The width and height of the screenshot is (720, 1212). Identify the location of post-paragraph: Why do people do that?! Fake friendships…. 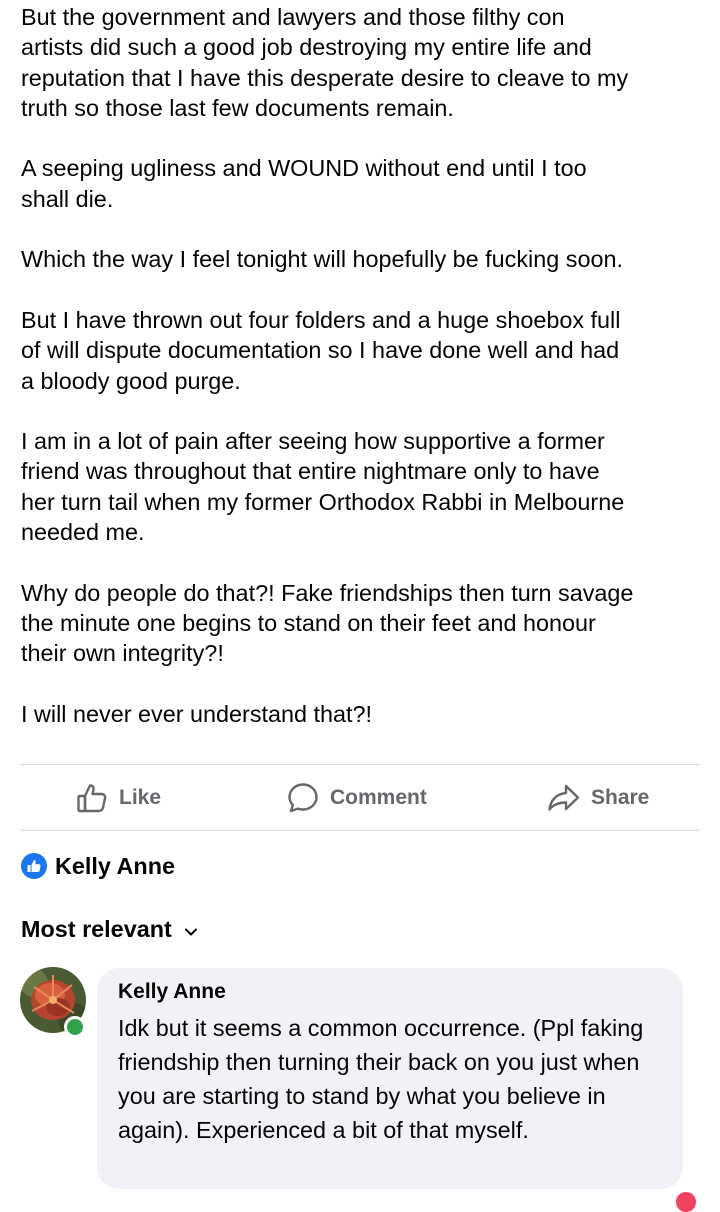
(327, 623).